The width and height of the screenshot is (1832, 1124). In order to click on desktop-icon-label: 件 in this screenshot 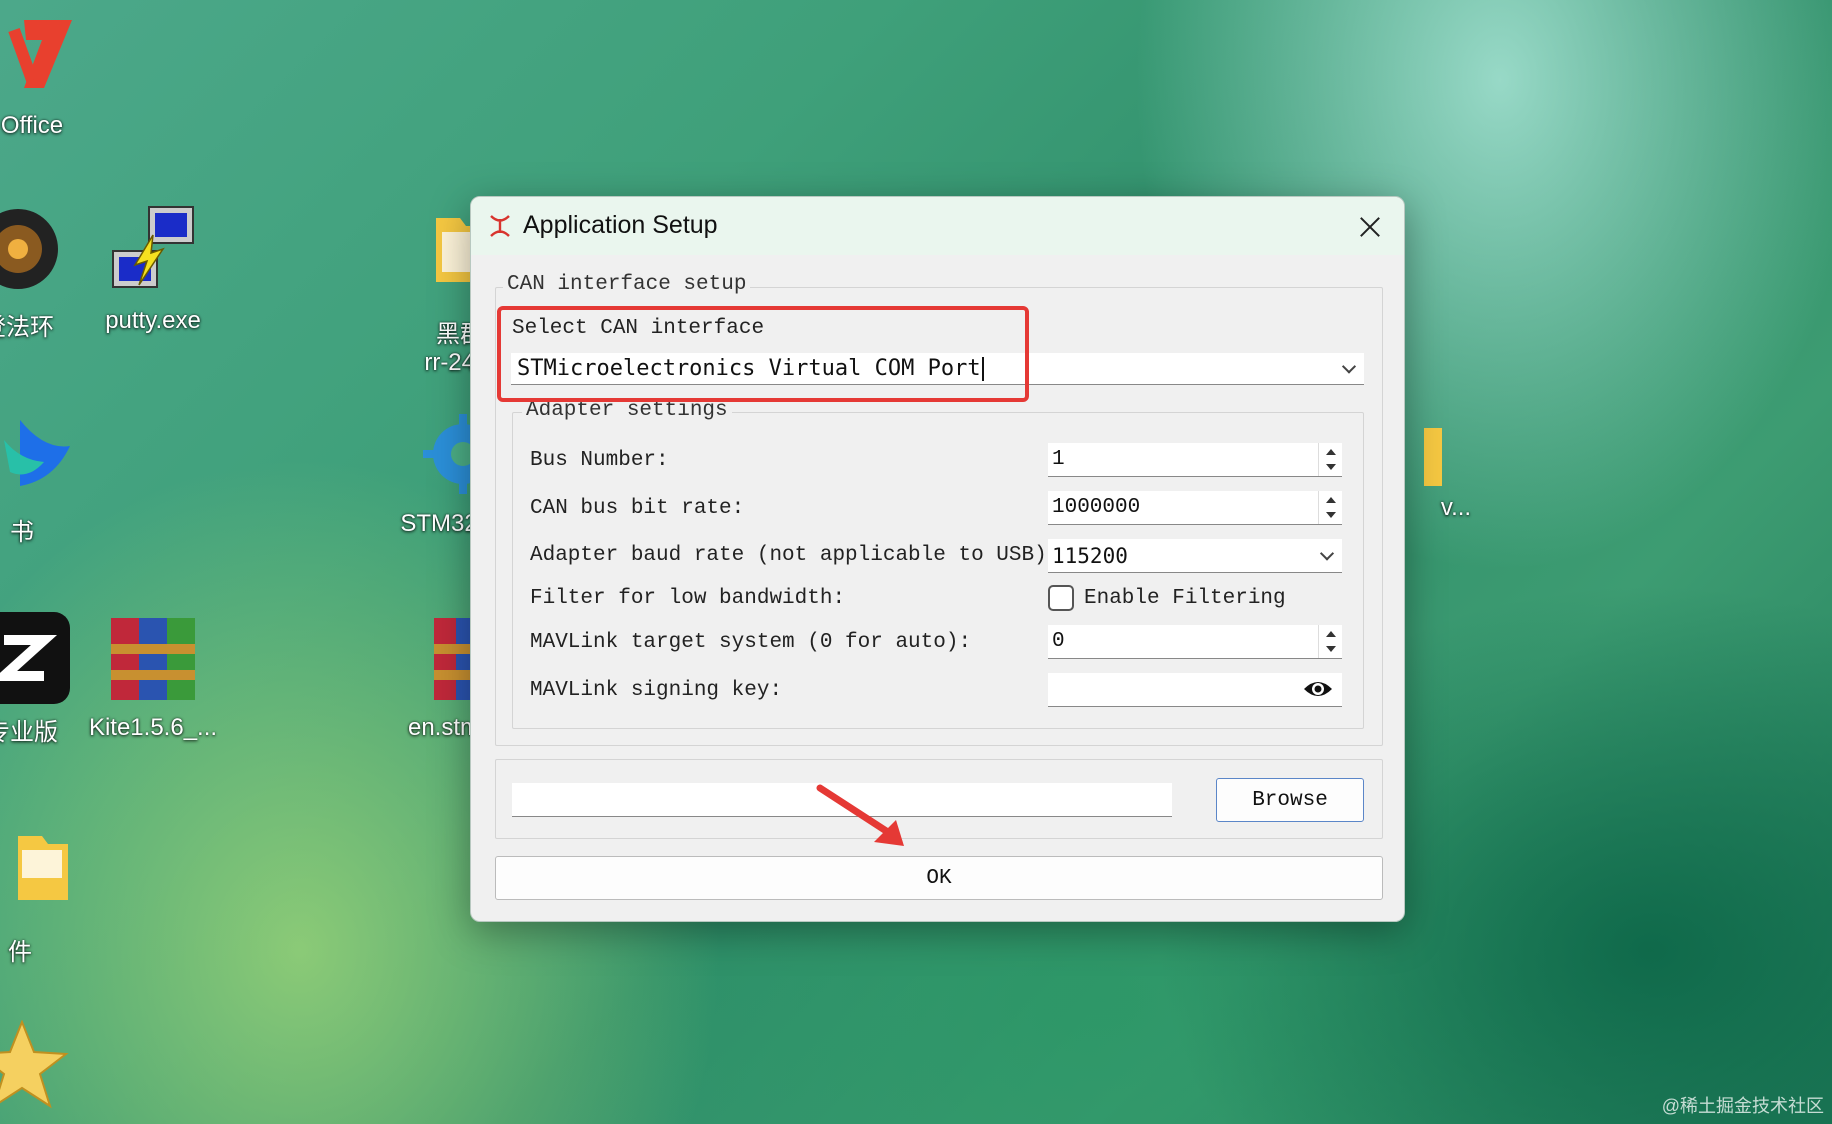, I will do `click(20, 952)`.